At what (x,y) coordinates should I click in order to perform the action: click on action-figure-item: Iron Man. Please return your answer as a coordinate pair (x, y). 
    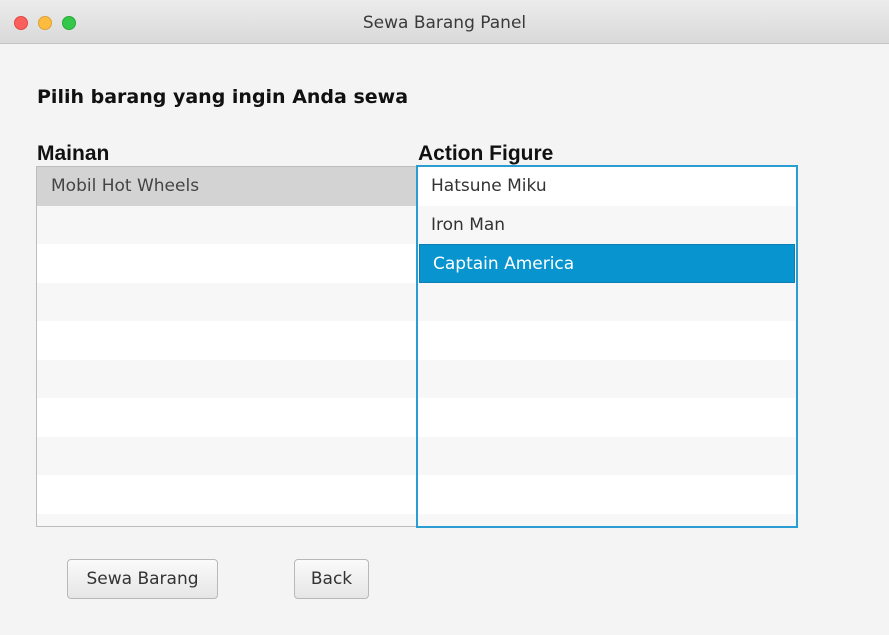
    Looking at the image, I should click on (607, 224).